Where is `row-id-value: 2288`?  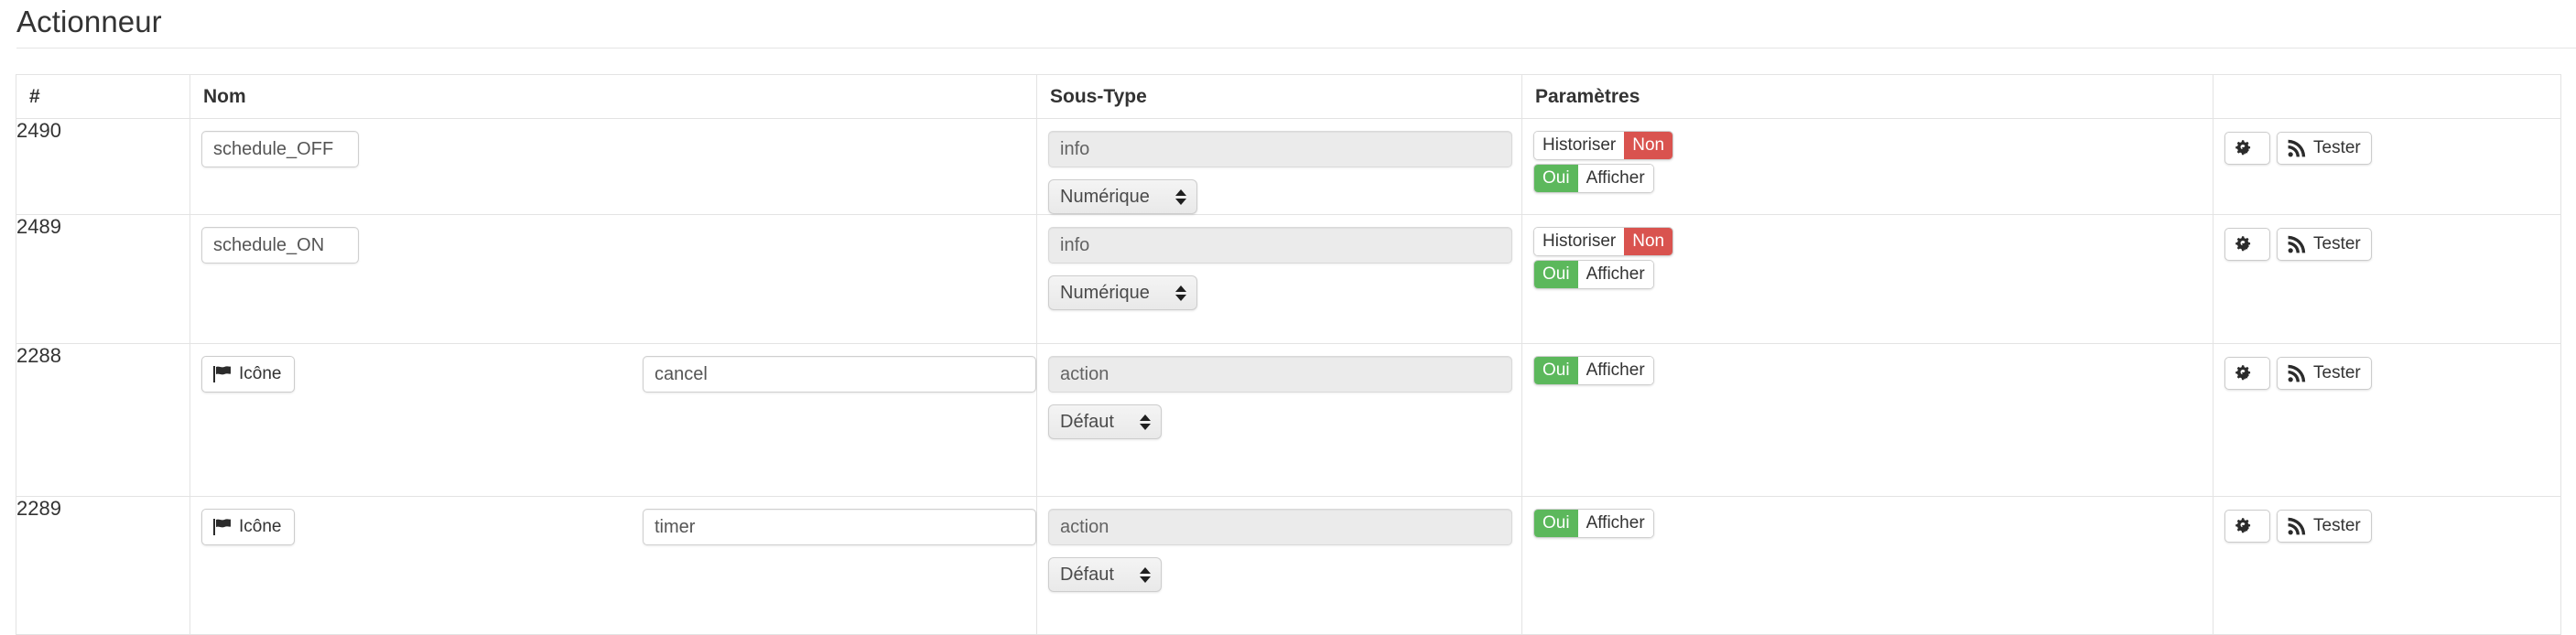 row-id-value: 2288 is located at coordinates (38, 355).